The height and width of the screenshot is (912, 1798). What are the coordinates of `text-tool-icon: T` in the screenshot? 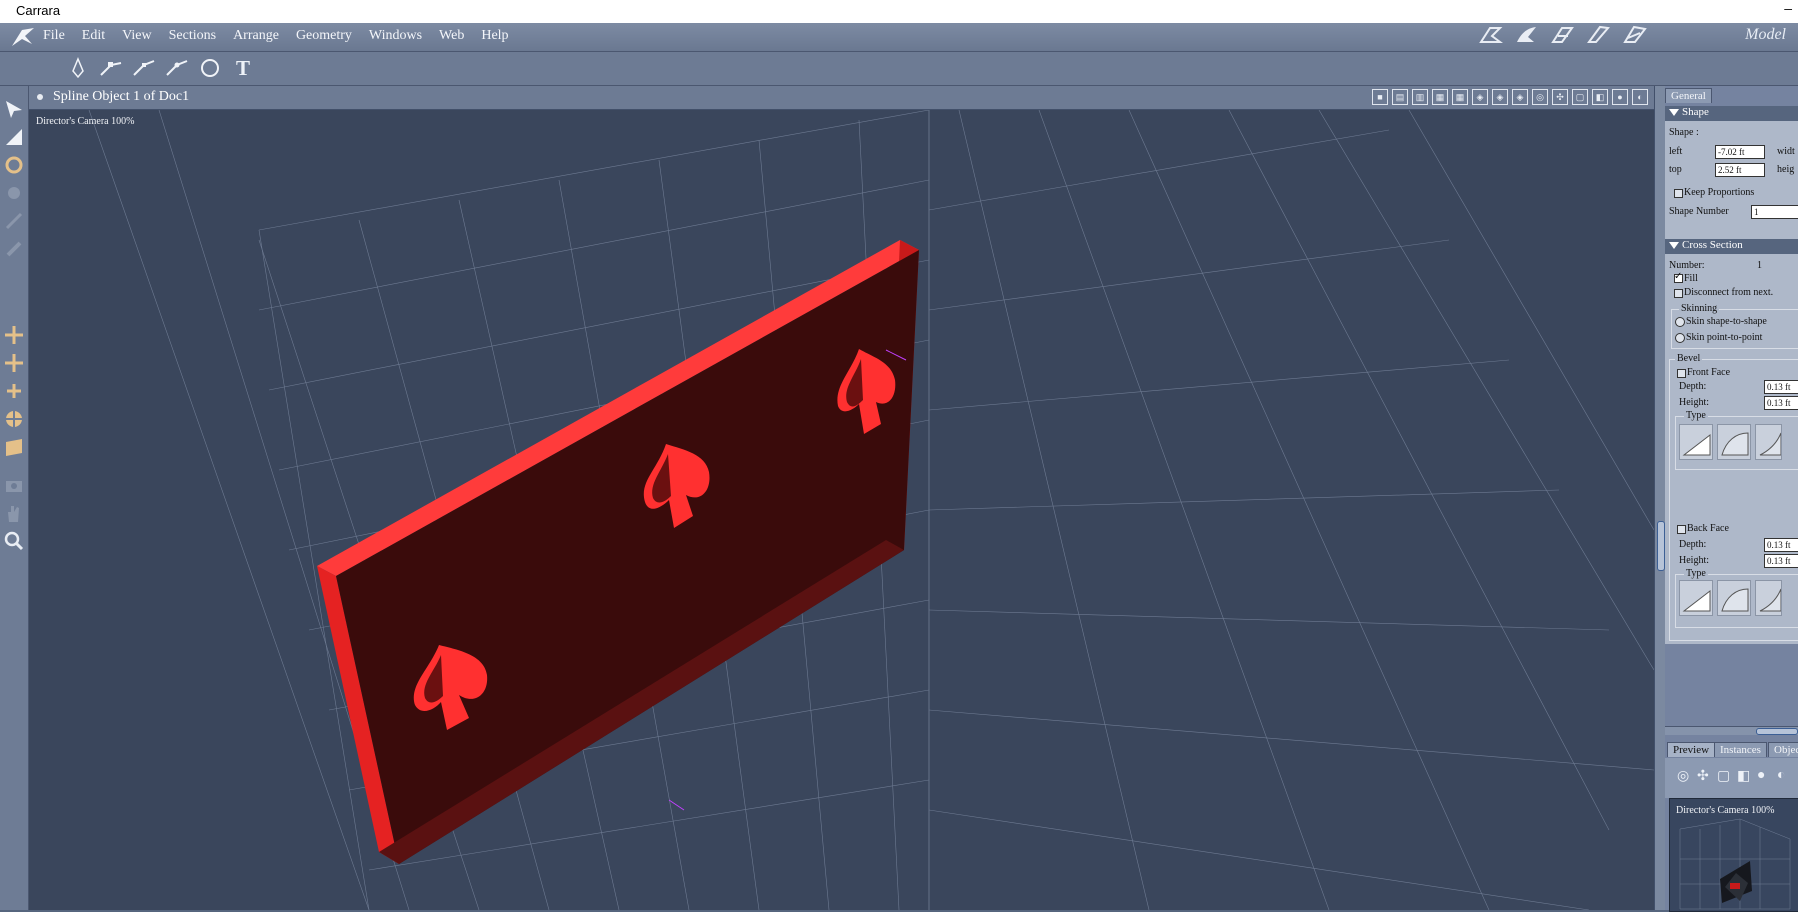 It's located at (243, 68).